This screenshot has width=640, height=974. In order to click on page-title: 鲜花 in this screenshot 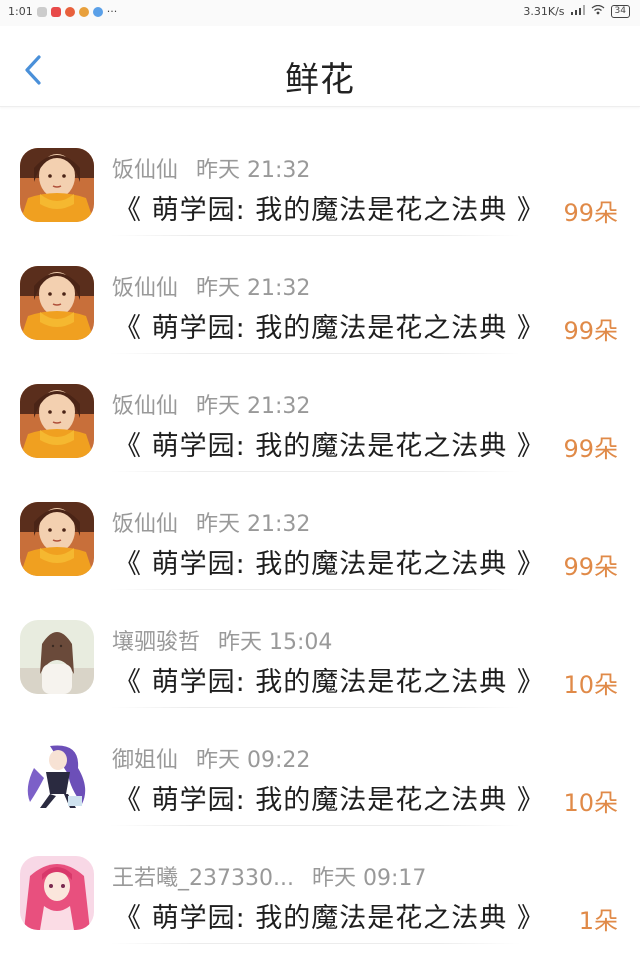, I will do `click(320, 80)`.